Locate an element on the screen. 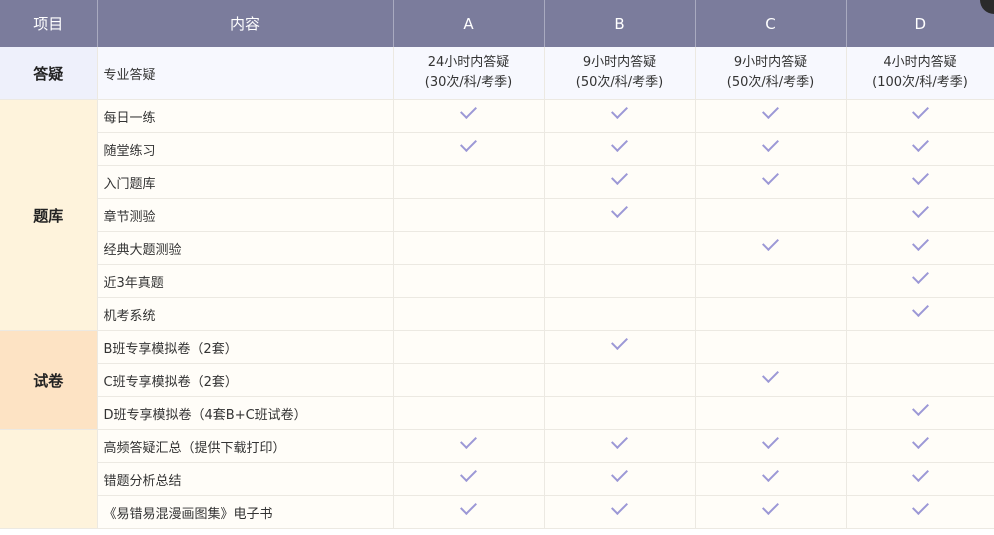 The image size is (994, 535). row-content: 机考系统 is located at coordinates (245, 314).